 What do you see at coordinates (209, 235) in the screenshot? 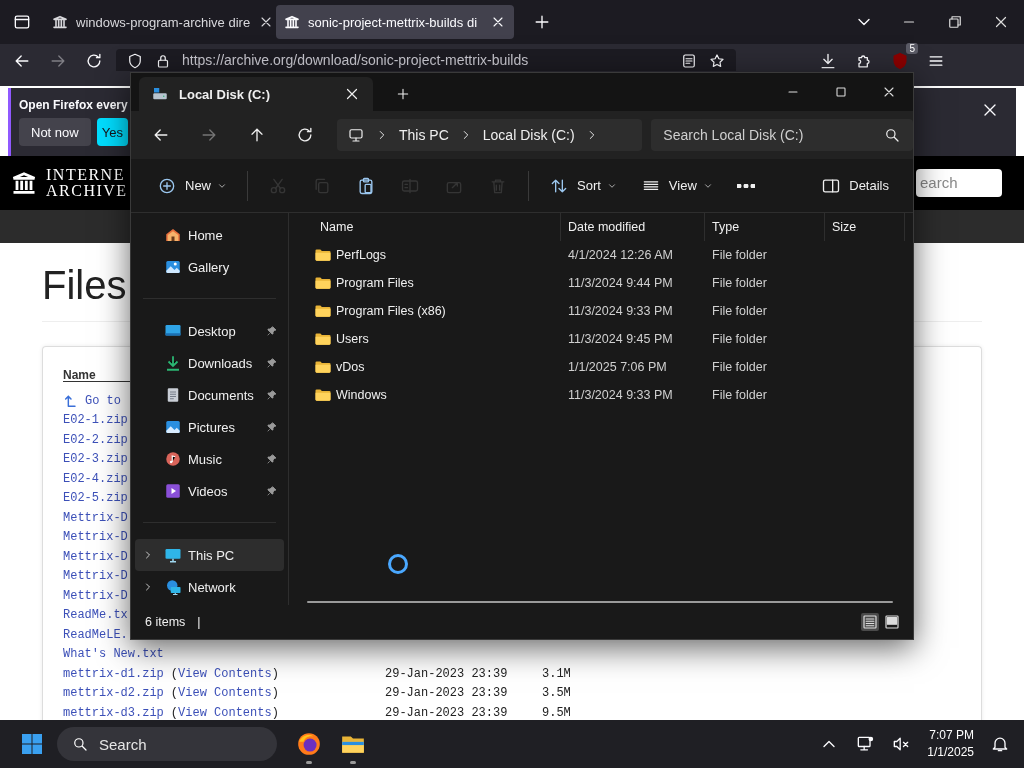
I see `sidebar-item: Home` at bounding box center [209, 235].